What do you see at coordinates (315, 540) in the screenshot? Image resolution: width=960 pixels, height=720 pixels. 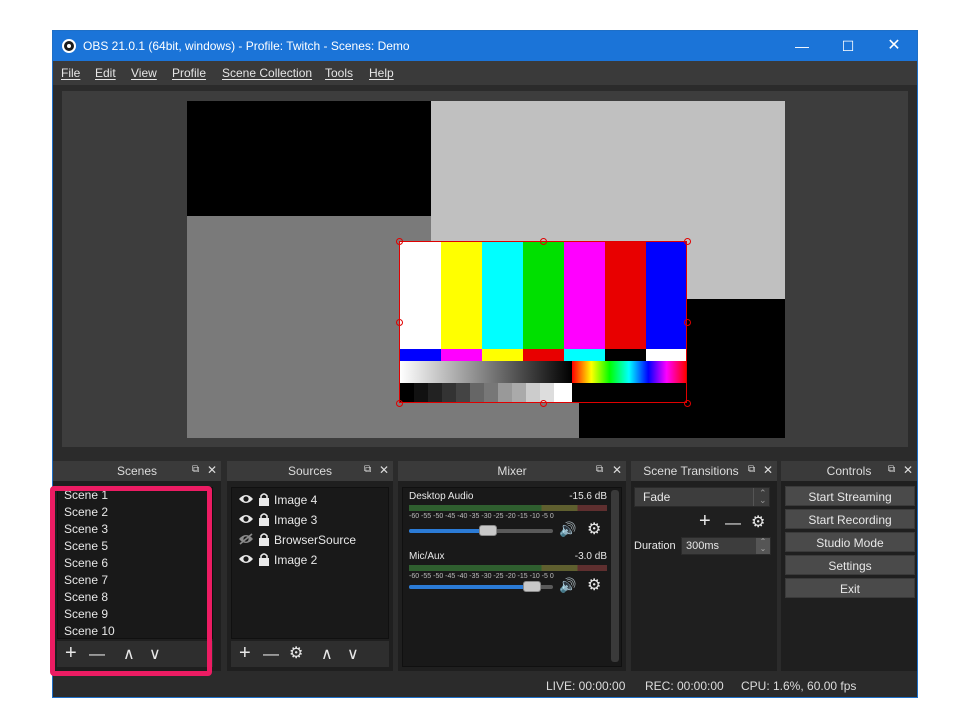 I see `source-label: BrowserSource` at bounding box center [315, 540].